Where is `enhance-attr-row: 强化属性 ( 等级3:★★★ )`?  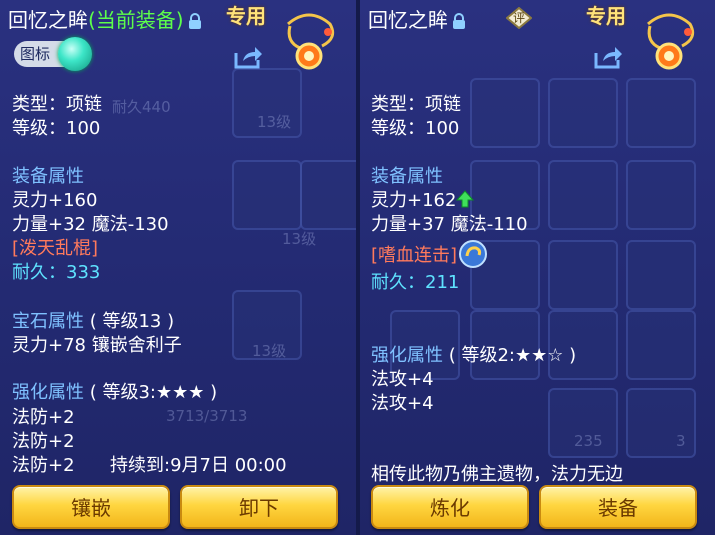 enhance-attr-row: 强化属性 ( 等级3:★★★ ) is located at coordinates (114, 391).